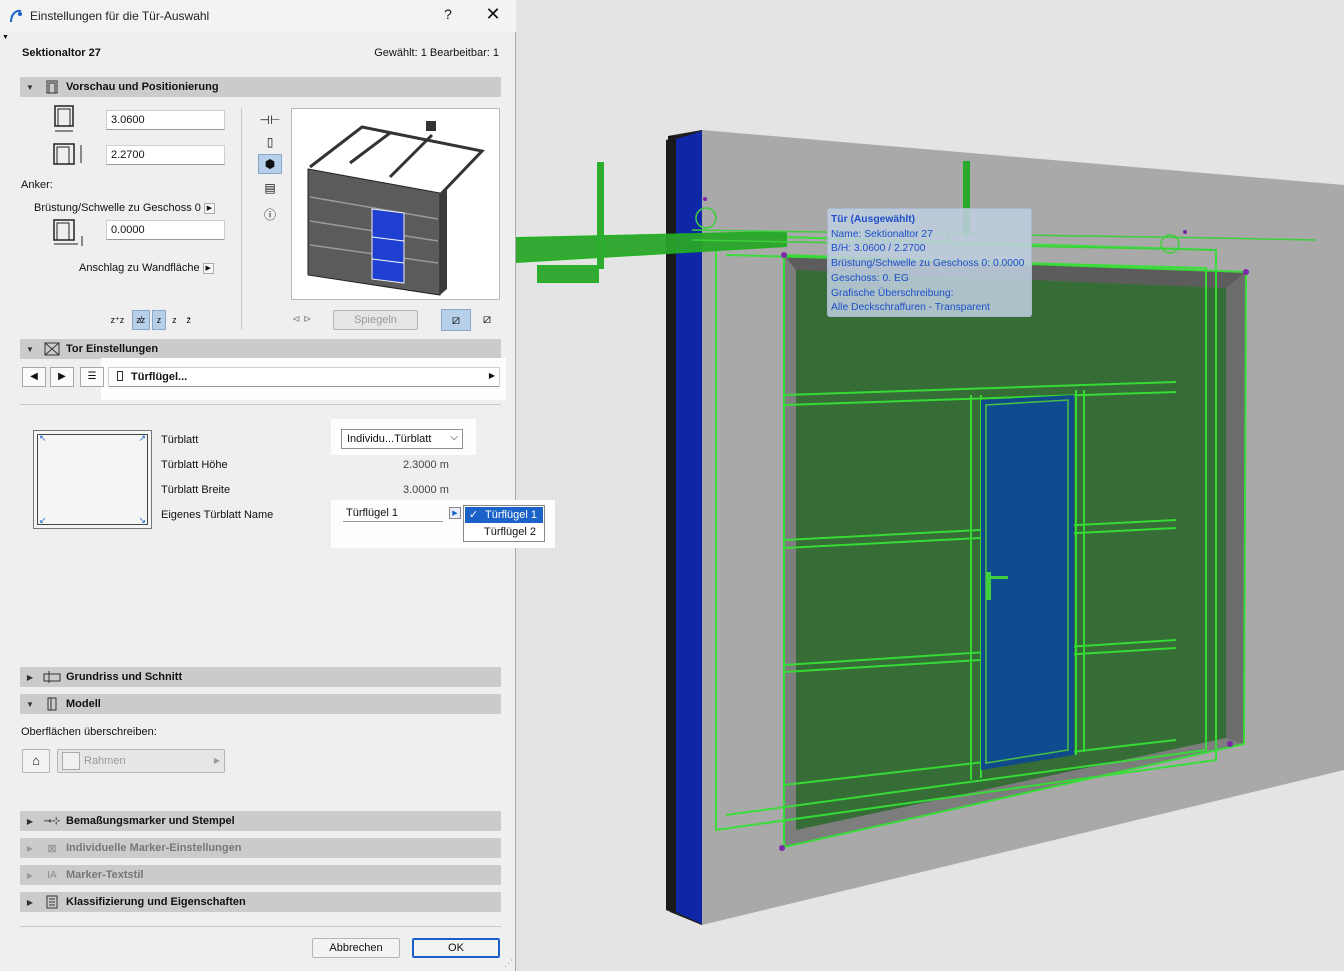  Describe the element at coordinates (208, 268) in the screenshot. I see `reveal-options-arrow-icon: ▶` at that location.